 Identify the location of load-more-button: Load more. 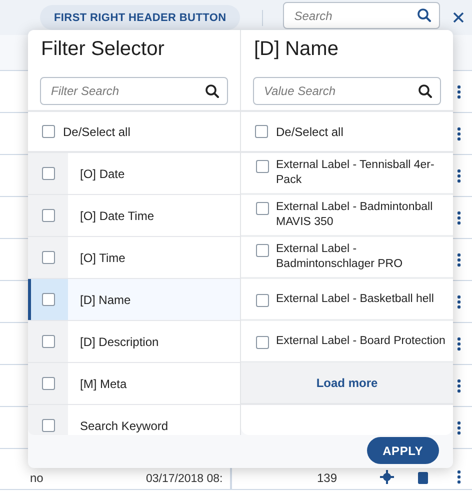
(347, 384).